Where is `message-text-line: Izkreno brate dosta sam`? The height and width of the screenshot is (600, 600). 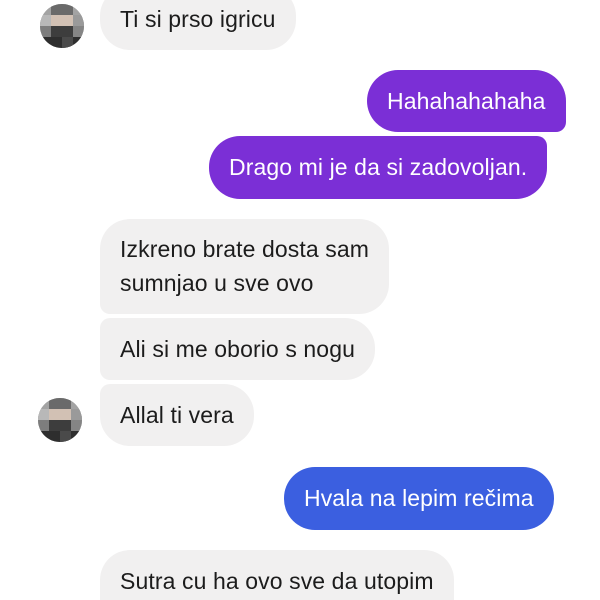 message-text-line: Izkreno brate dosta sam is located at coordinates (245, 249).